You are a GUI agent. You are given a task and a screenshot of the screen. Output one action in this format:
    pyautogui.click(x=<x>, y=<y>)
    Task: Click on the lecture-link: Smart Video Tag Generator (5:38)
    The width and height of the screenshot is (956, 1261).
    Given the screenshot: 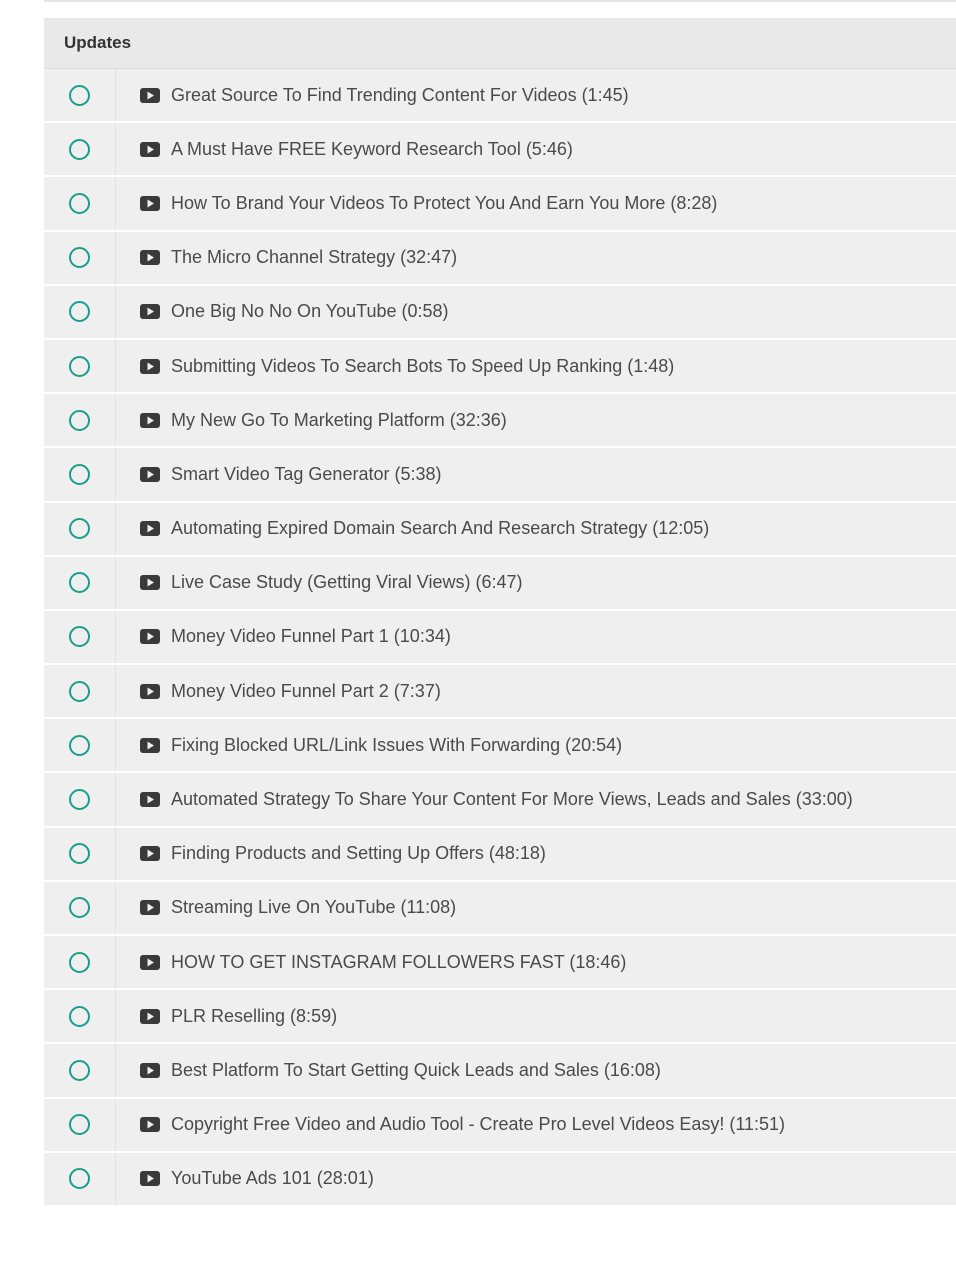 What is the action you would take?
    pyautogui.click(x=278, y=474)
    